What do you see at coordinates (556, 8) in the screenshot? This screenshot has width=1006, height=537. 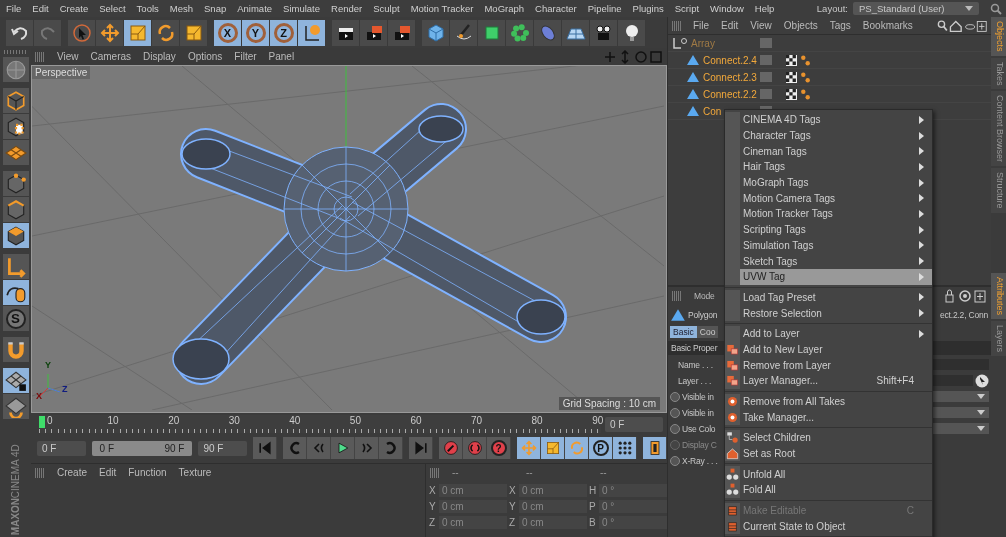 I see `menu-item: Character` at bounding box center [556, 8].